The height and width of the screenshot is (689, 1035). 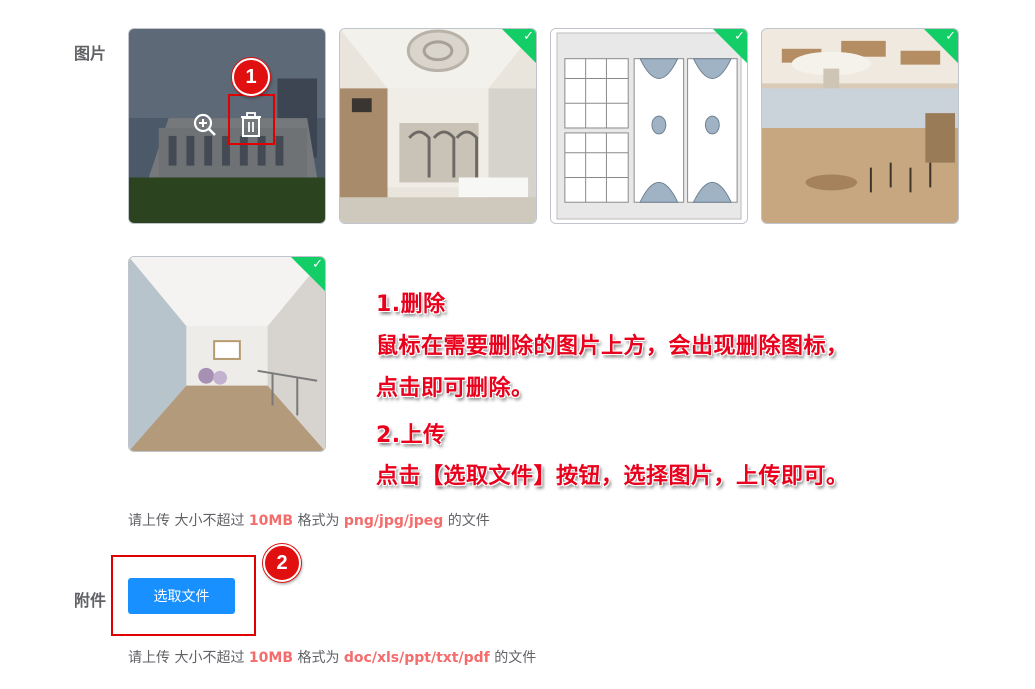 I want to click on delete-highlight-box, so click(x=251, y=119).